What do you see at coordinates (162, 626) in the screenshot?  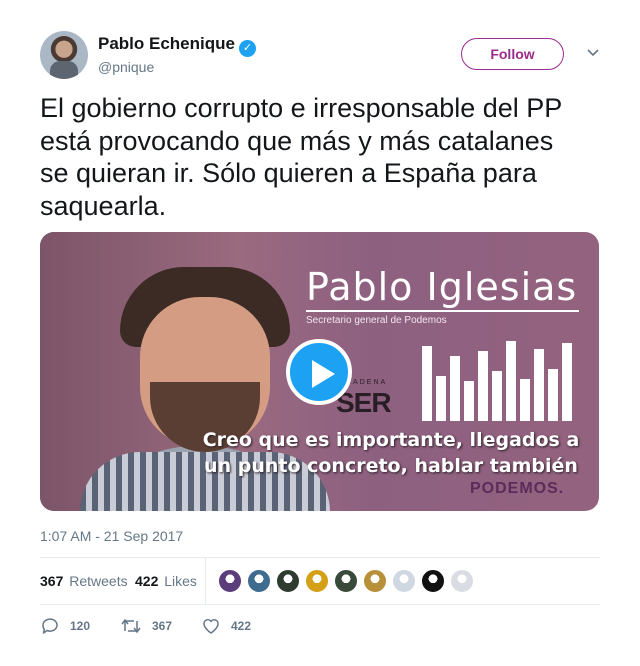 I see `retweet-count: 367` at bounding box center [162, 626].